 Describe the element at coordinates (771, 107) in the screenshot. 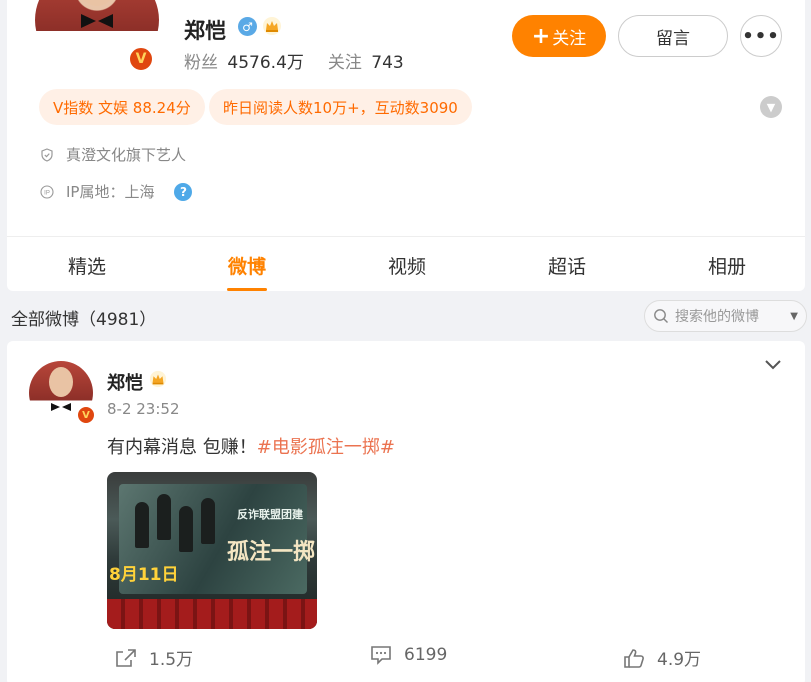

I see `expand-chevron-icon: ▼` at that location.